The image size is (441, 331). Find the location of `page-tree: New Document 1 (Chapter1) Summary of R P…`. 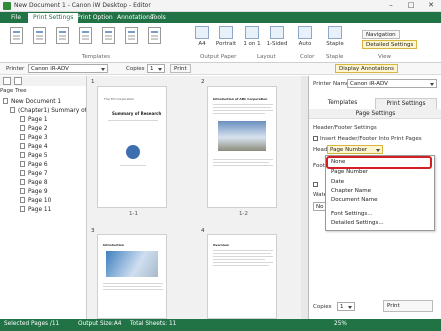

page-tree: New Document 1 (Chapter1) Summary of R P… is located at coordinates (46, 207).